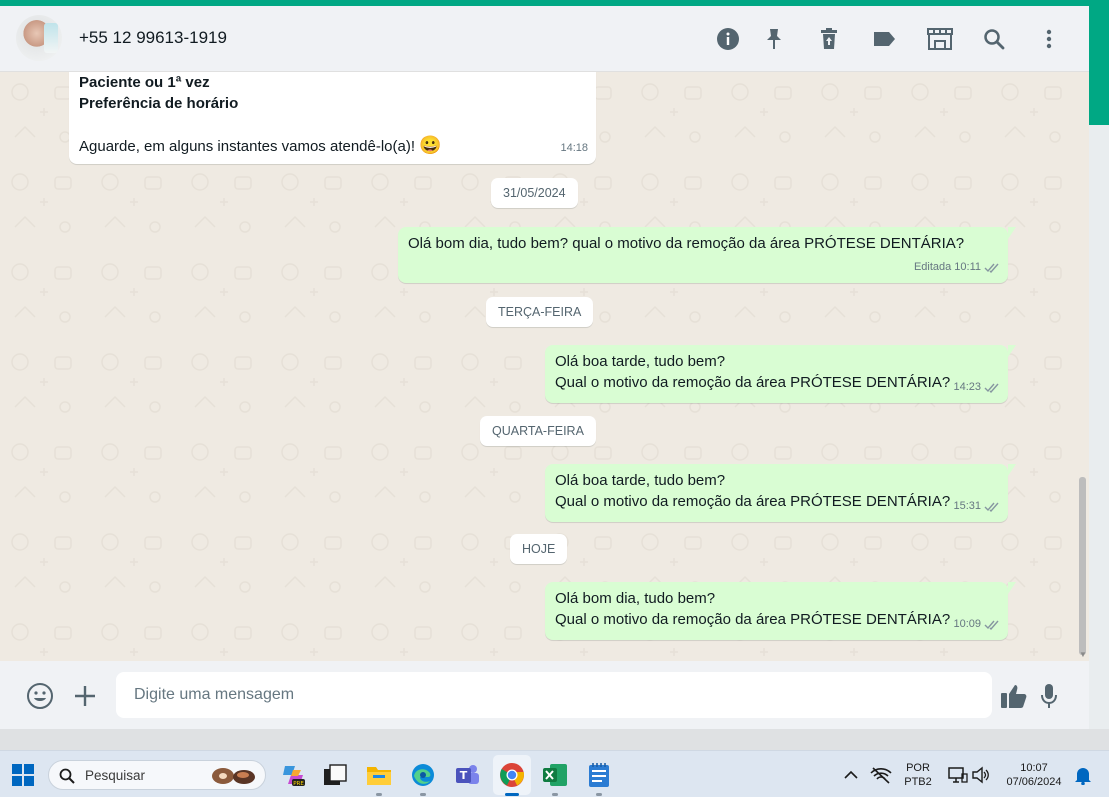 The width and height of the screenshot is (1109, 797). What do you see at coordinates (1083, 775) in the screenshot?
I see `notification-bell-icon` at bounding box center [1083, 775].